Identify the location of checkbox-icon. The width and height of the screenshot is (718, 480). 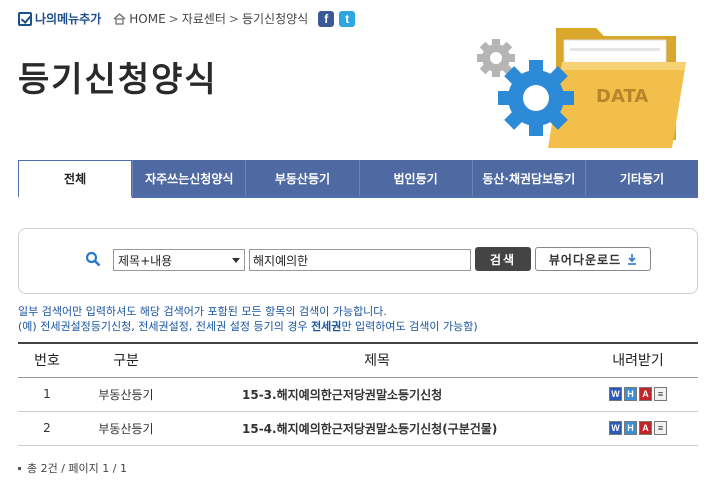
(25, 18).